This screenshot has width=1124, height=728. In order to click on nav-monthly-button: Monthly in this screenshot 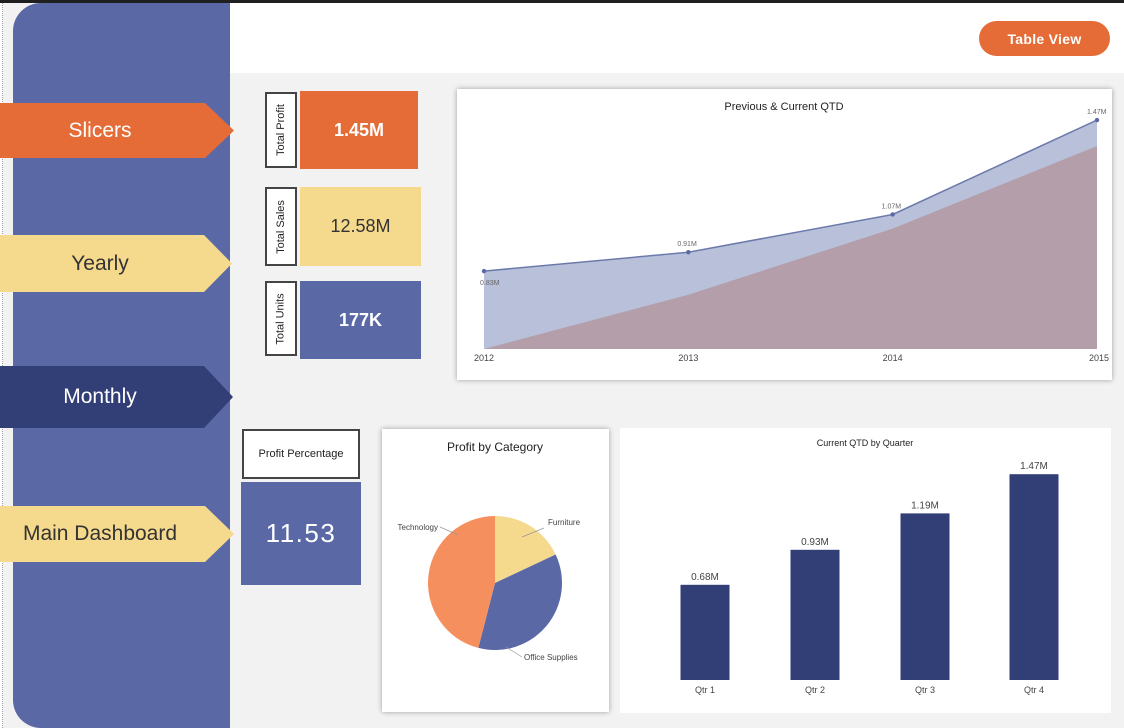, I will do `click(116, 397)`.